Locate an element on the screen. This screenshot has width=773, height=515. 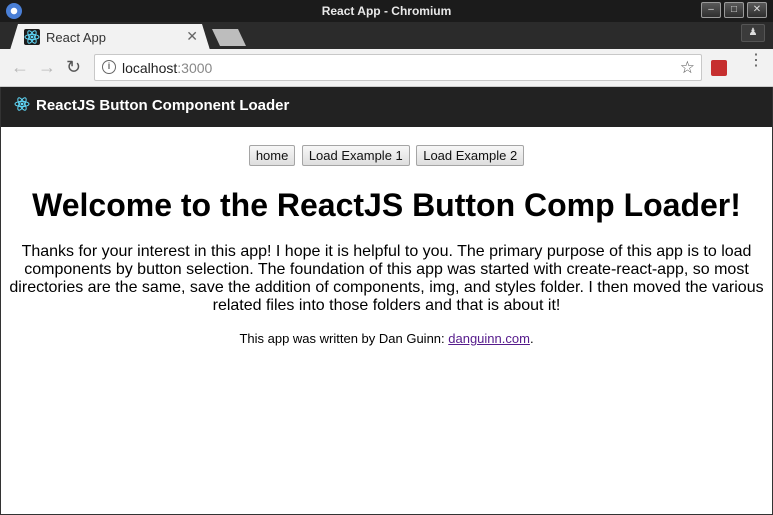
tab-label: React App is located at coordinates (76, 37).